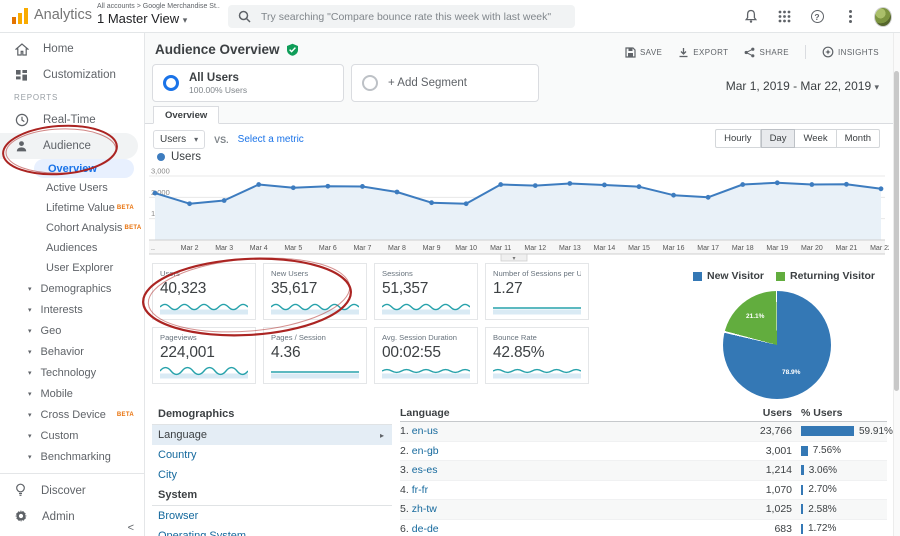 This screenshot has height=536, width=900. I want to click on demo-nav-item-language: Language ▸, so click(272, 435).